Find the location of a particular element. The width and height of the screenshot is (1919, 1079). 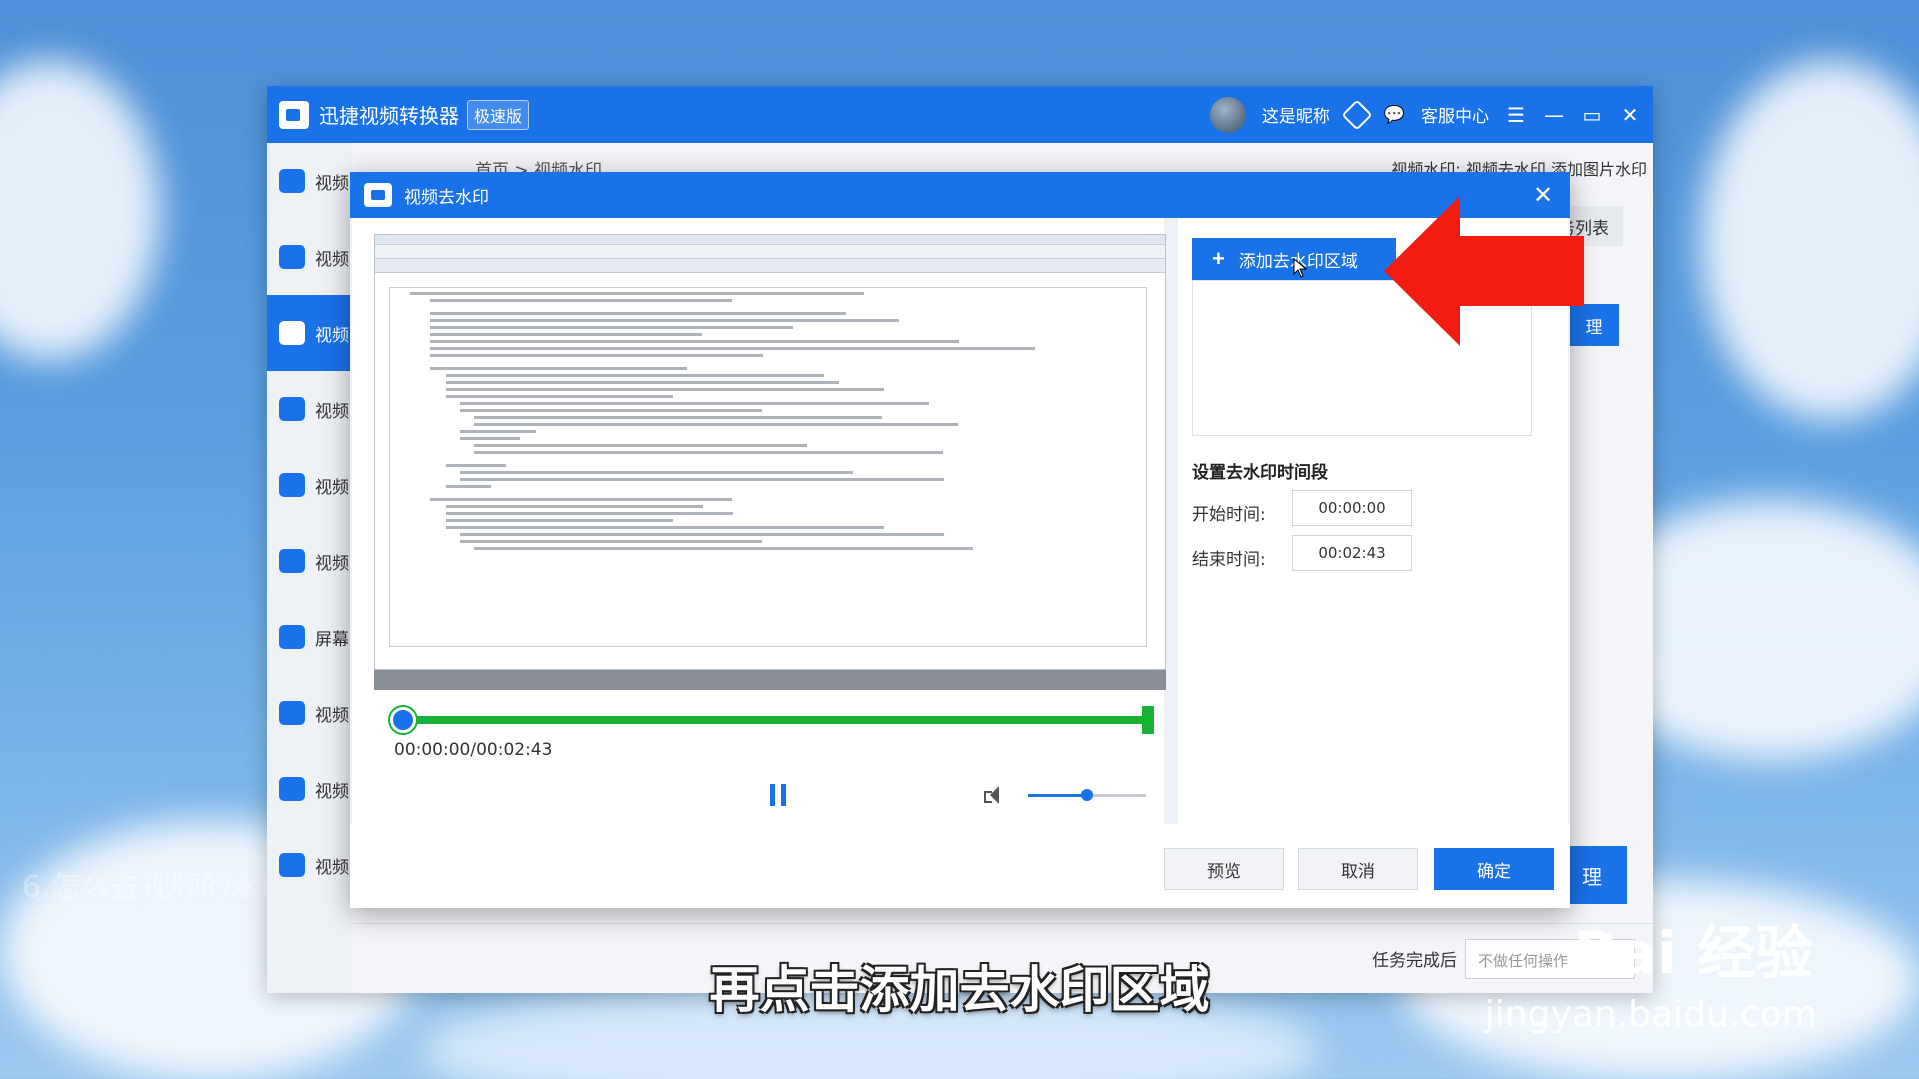

baidu-jingyan-logo: Bai 经验 is located at coordinates (1693, 953).